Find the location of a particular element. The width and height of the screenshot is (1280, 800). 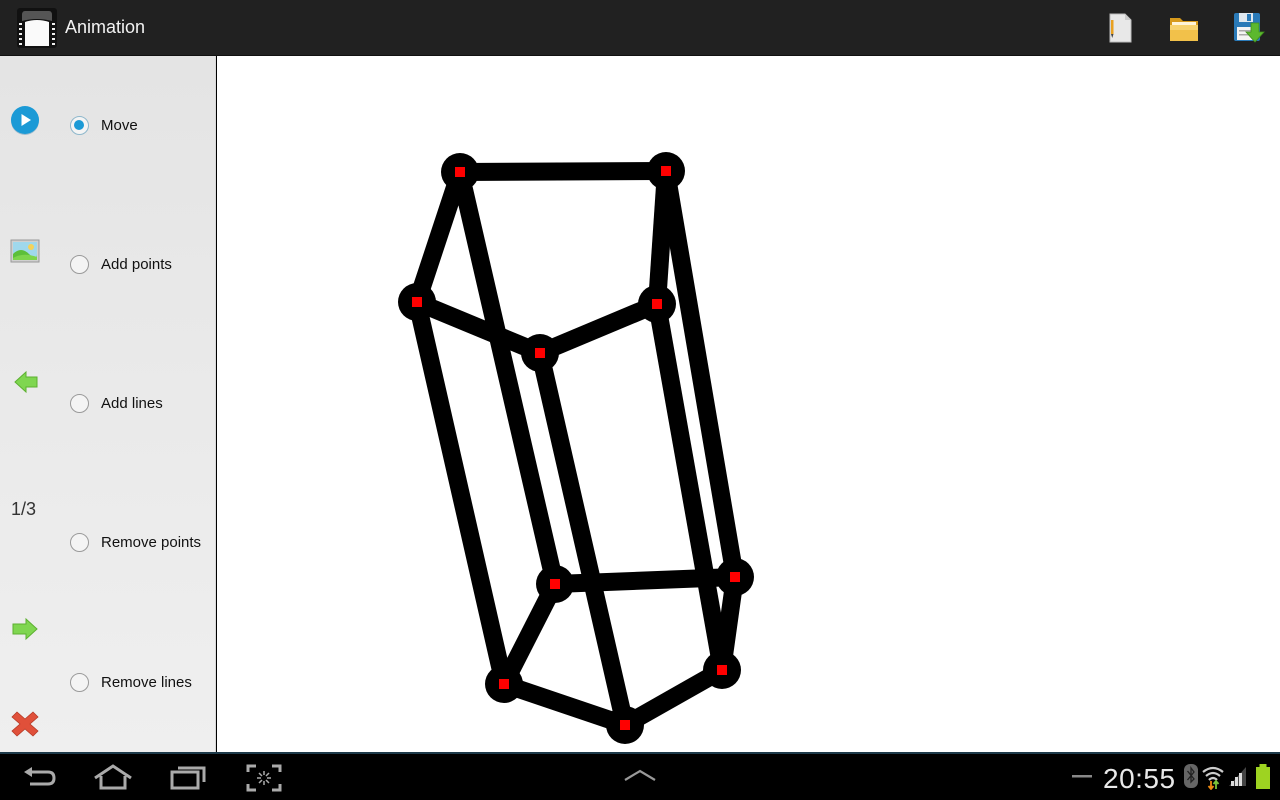

home-button is located at coordinates (113, 778).